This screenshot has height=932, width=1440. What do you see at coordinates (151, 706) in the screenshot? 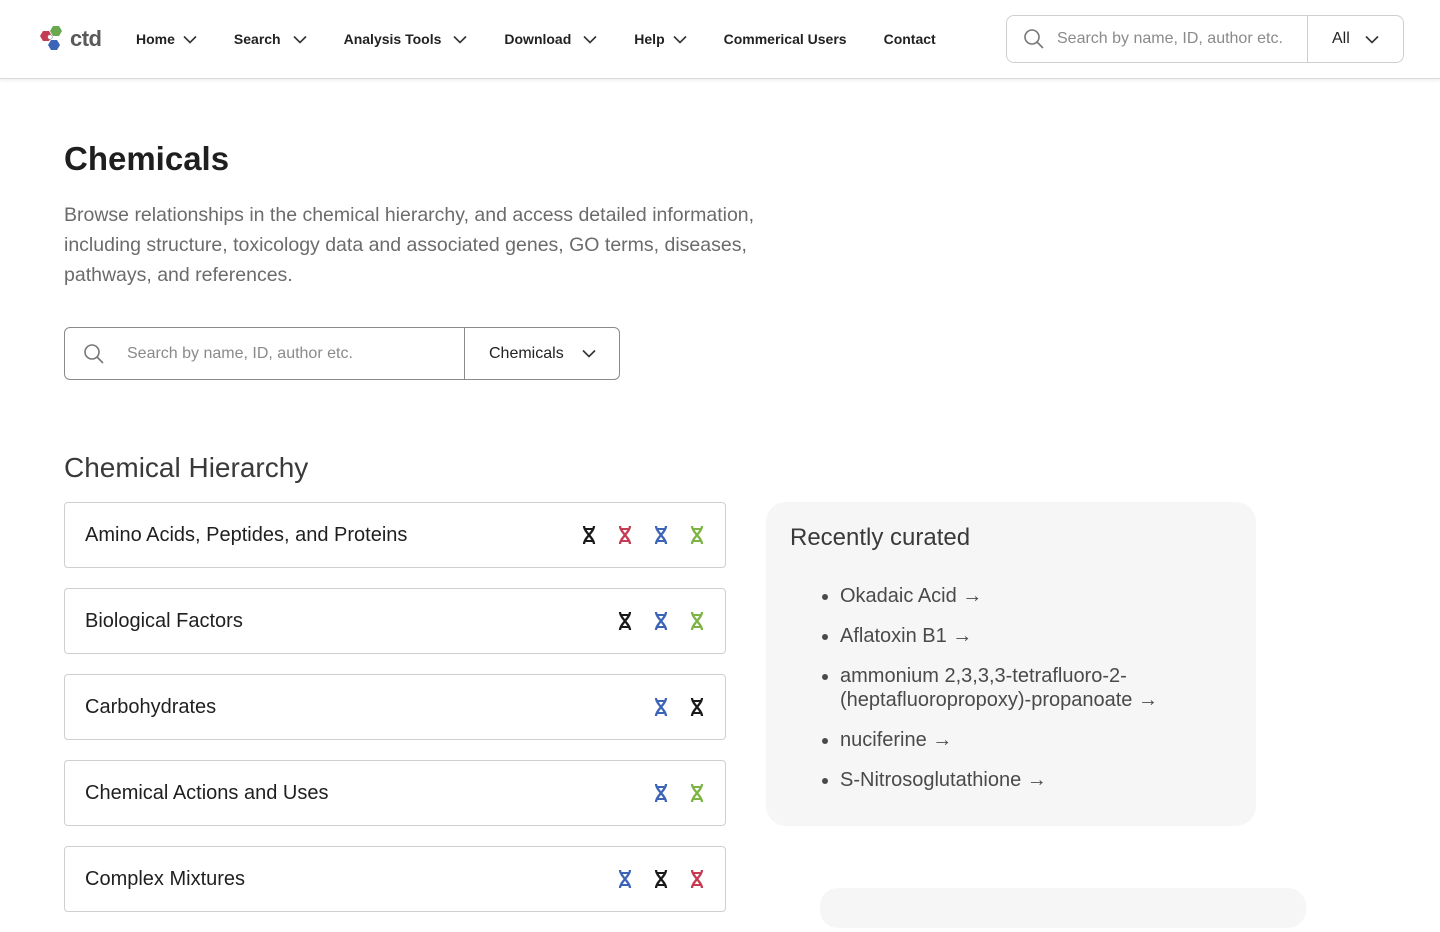
I see `hierarchy-item-label: Carbohydrates` at bounding box center [151, 706].